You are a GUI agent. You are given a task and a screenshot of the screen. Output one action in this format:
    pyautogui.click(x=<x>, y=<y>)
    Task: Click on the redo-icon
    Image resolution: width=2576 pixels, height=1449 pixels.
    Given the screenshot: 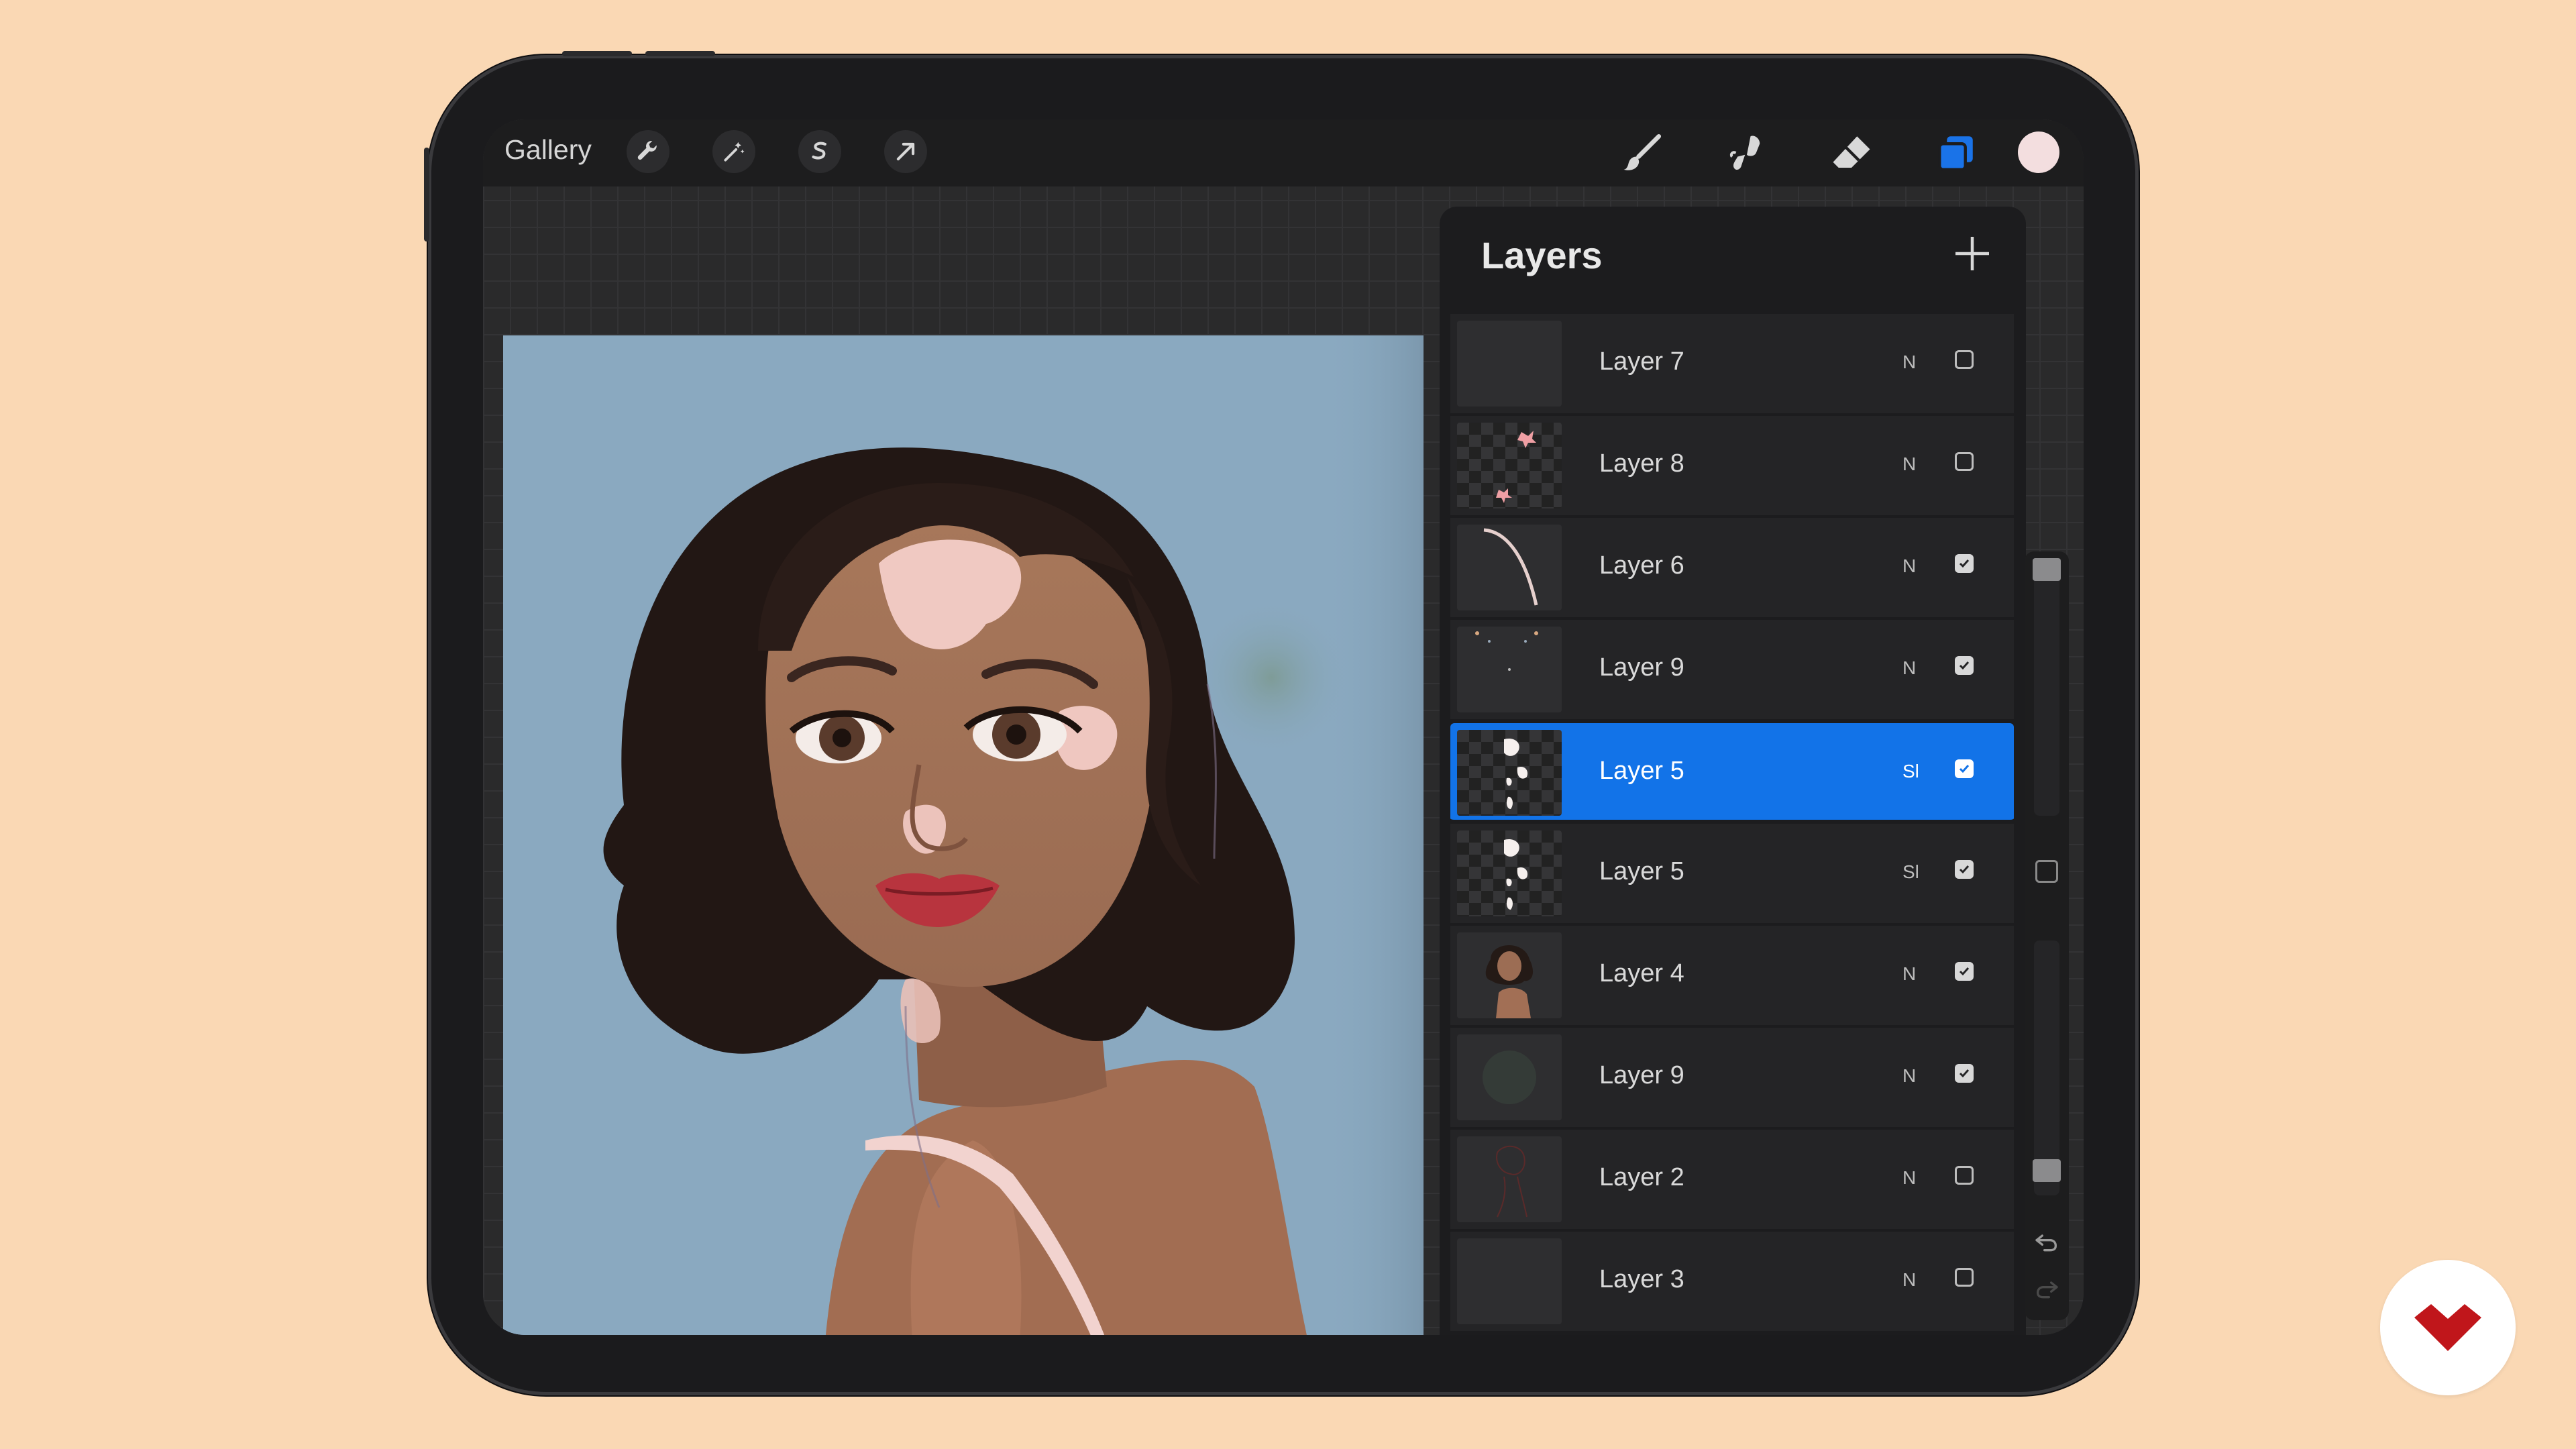 What is the action you would take?
    pyautogui.click(x=2046, y=1289)
    